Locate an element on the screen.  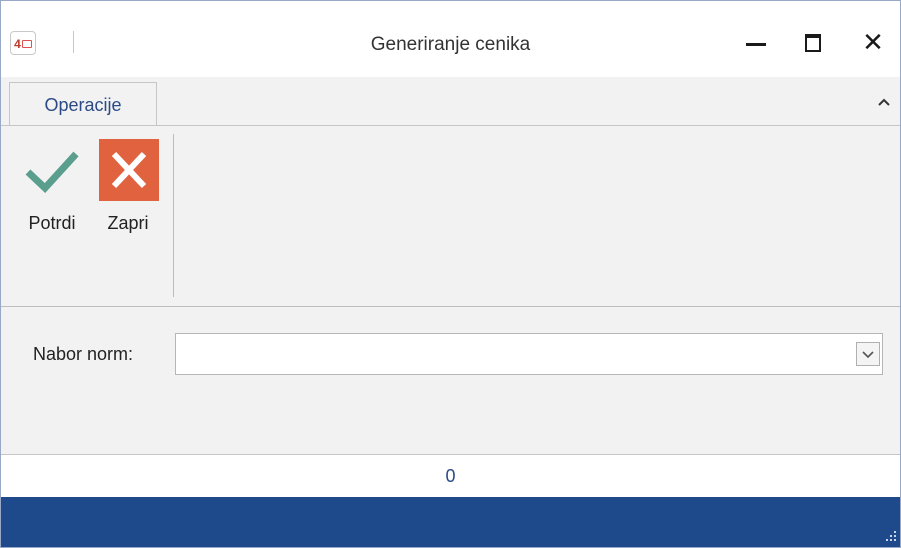
zapri-label: Zapri is located at coordinates (128, 223).